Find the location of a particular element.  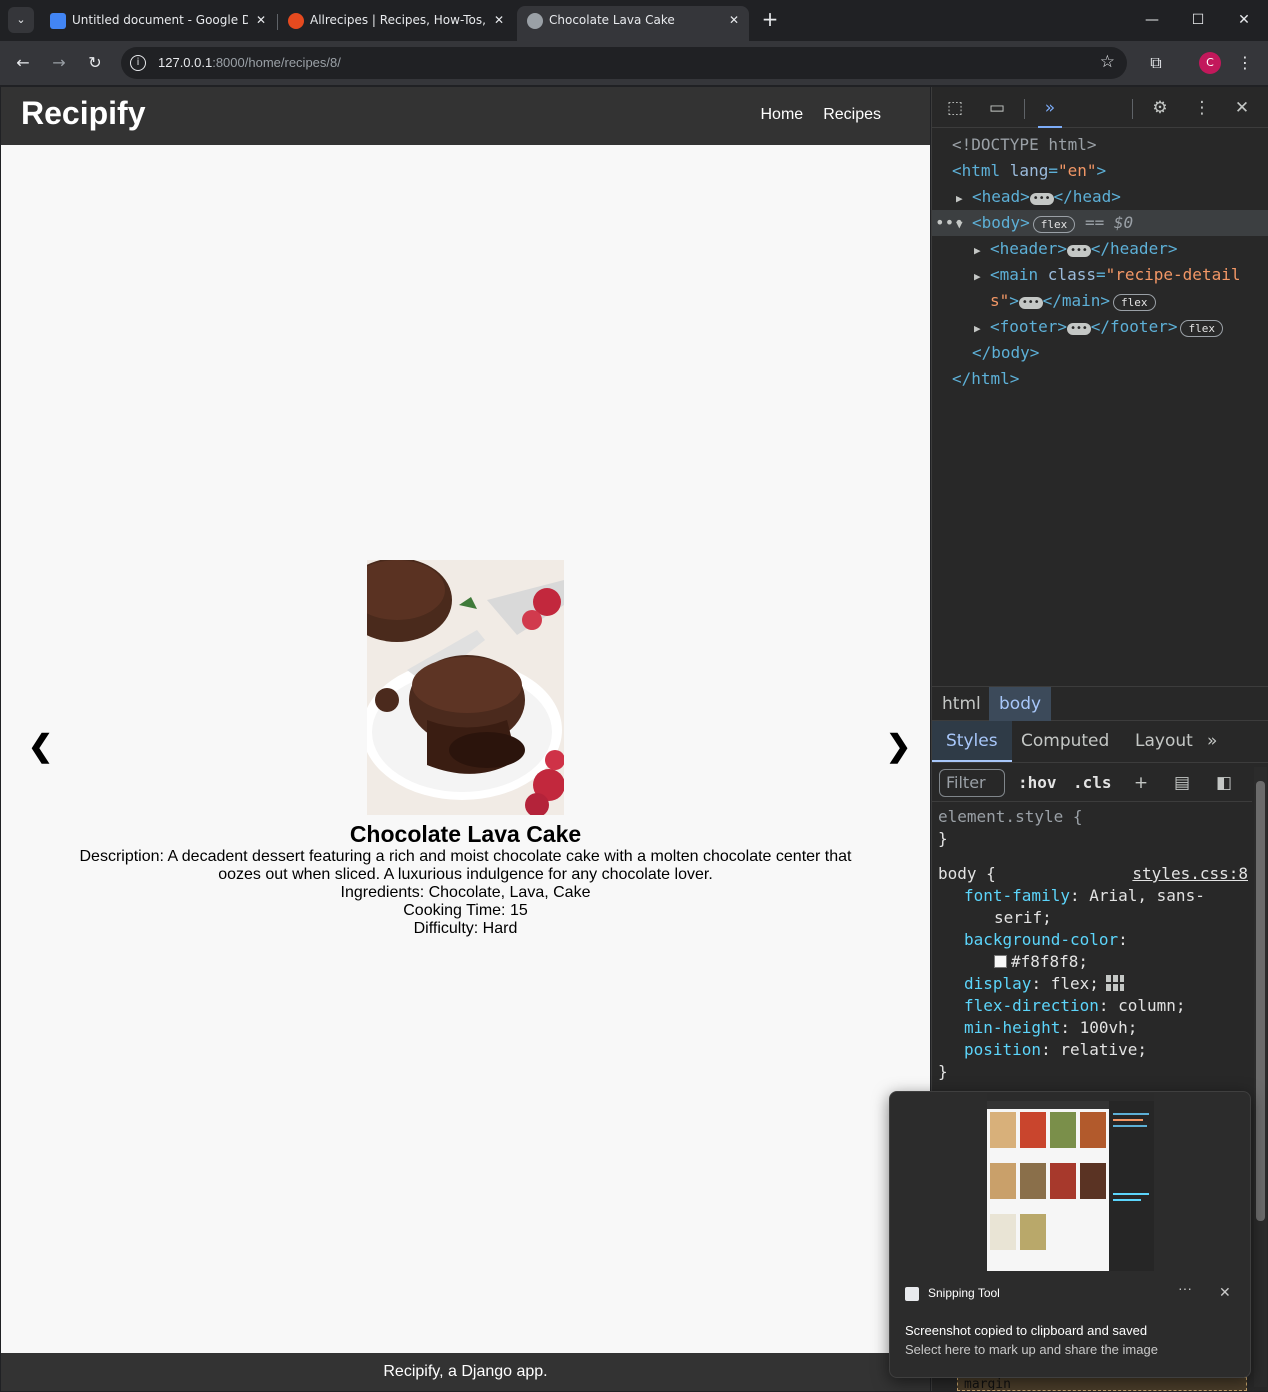

dom-body-close: </body> is located at coordinates (1100, 353).